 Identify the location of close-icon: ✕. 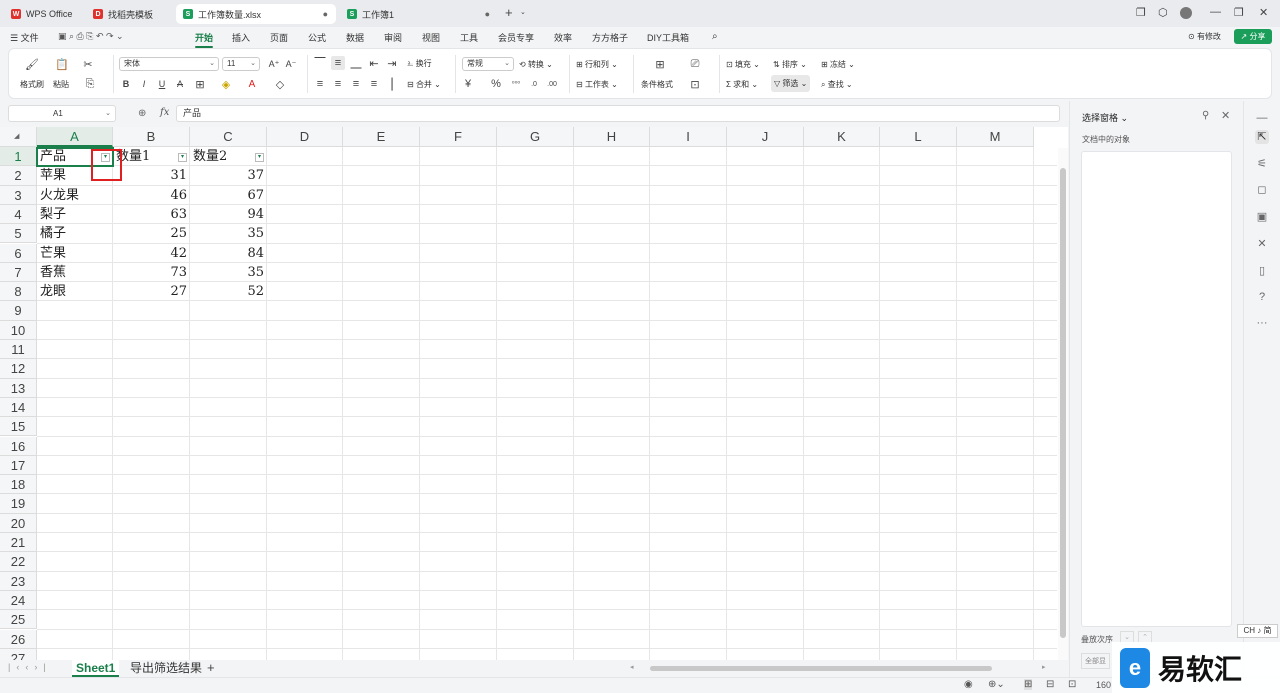
(1225, 115).